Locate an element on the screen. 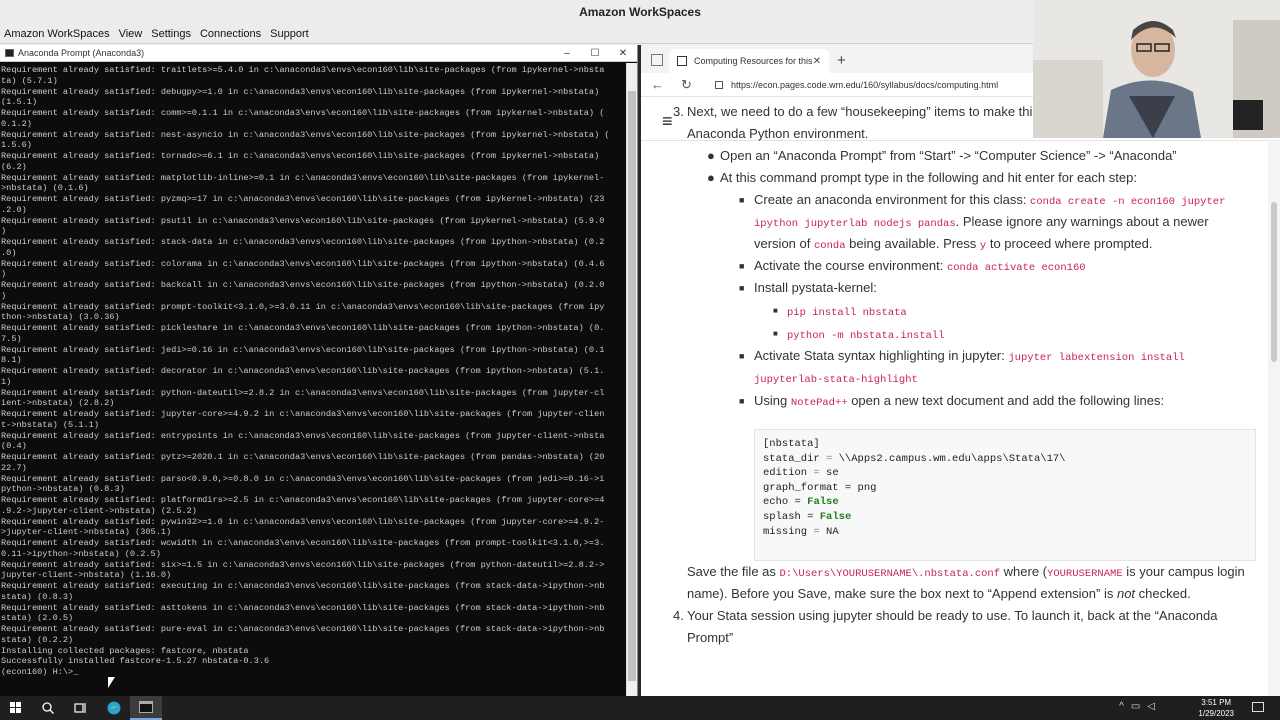 The height and width of the screenshot is (720, 1280). emphasis: not is located at coordinates (1126, 593).